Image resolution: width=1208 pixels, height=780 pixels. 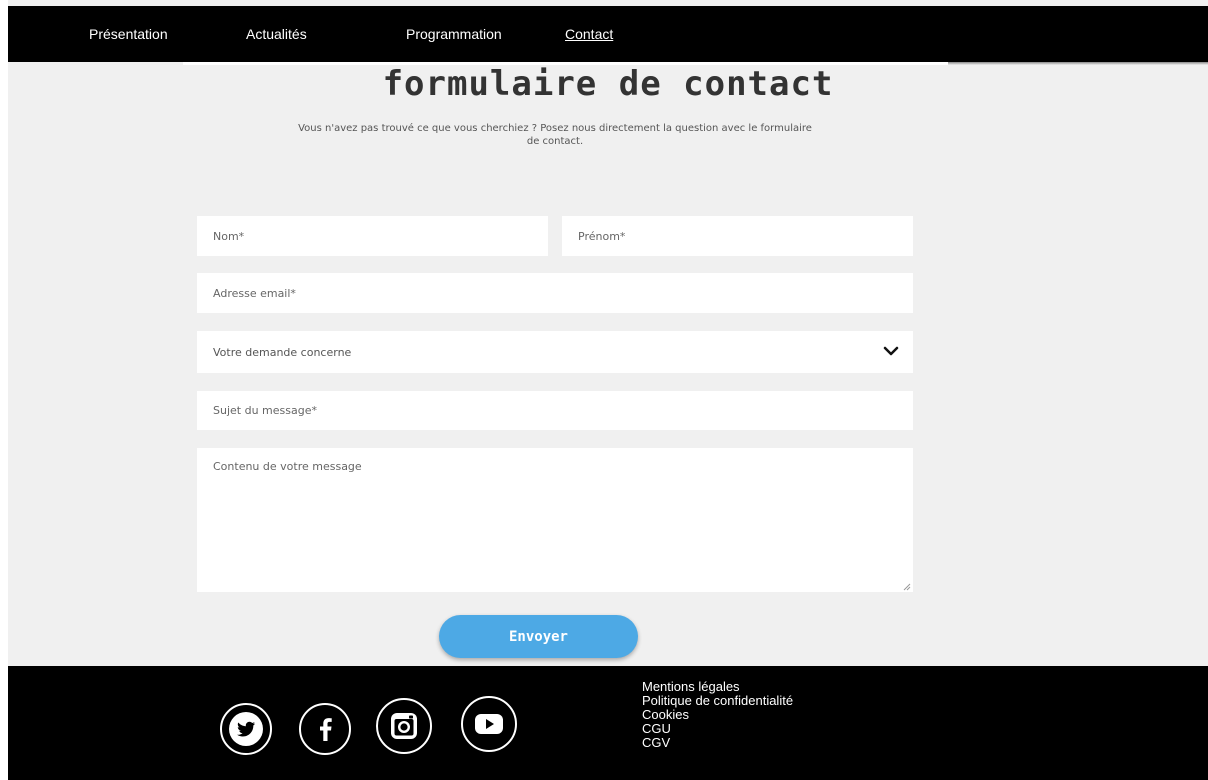 I want to click on footer-link-cgu: CGU, so click(x=717, y=729).